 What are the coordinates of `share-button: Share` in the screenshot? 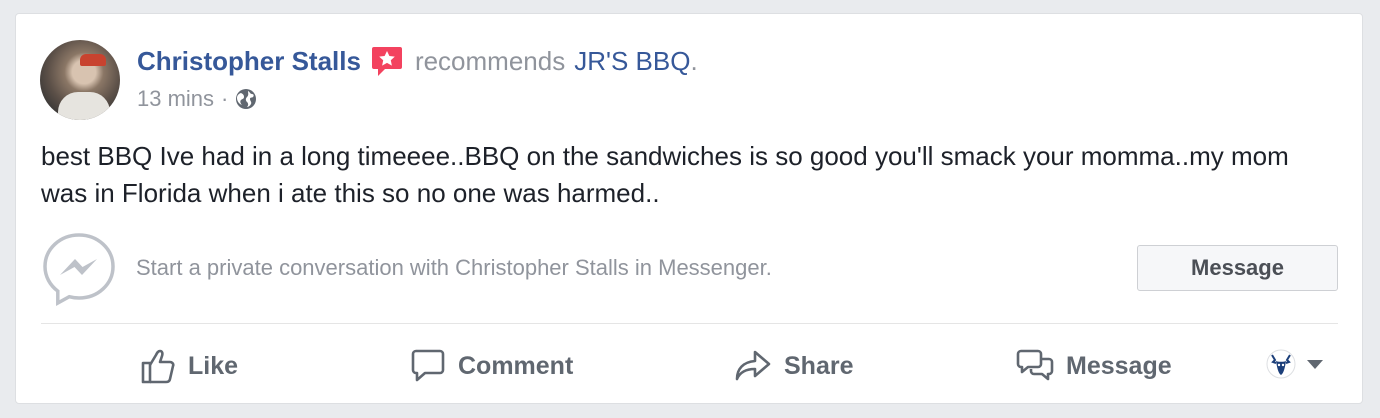 It's located at (793, 366).